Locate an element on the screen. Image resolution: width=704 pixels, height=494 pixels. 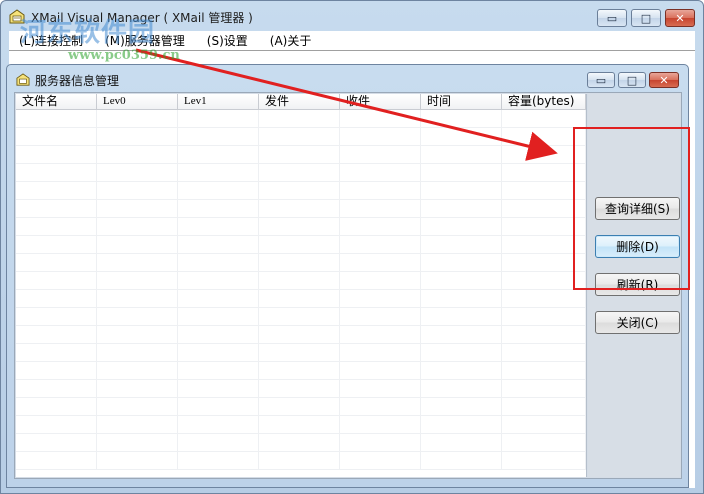
close-button: ✕ is located at coordinates (680, 18).